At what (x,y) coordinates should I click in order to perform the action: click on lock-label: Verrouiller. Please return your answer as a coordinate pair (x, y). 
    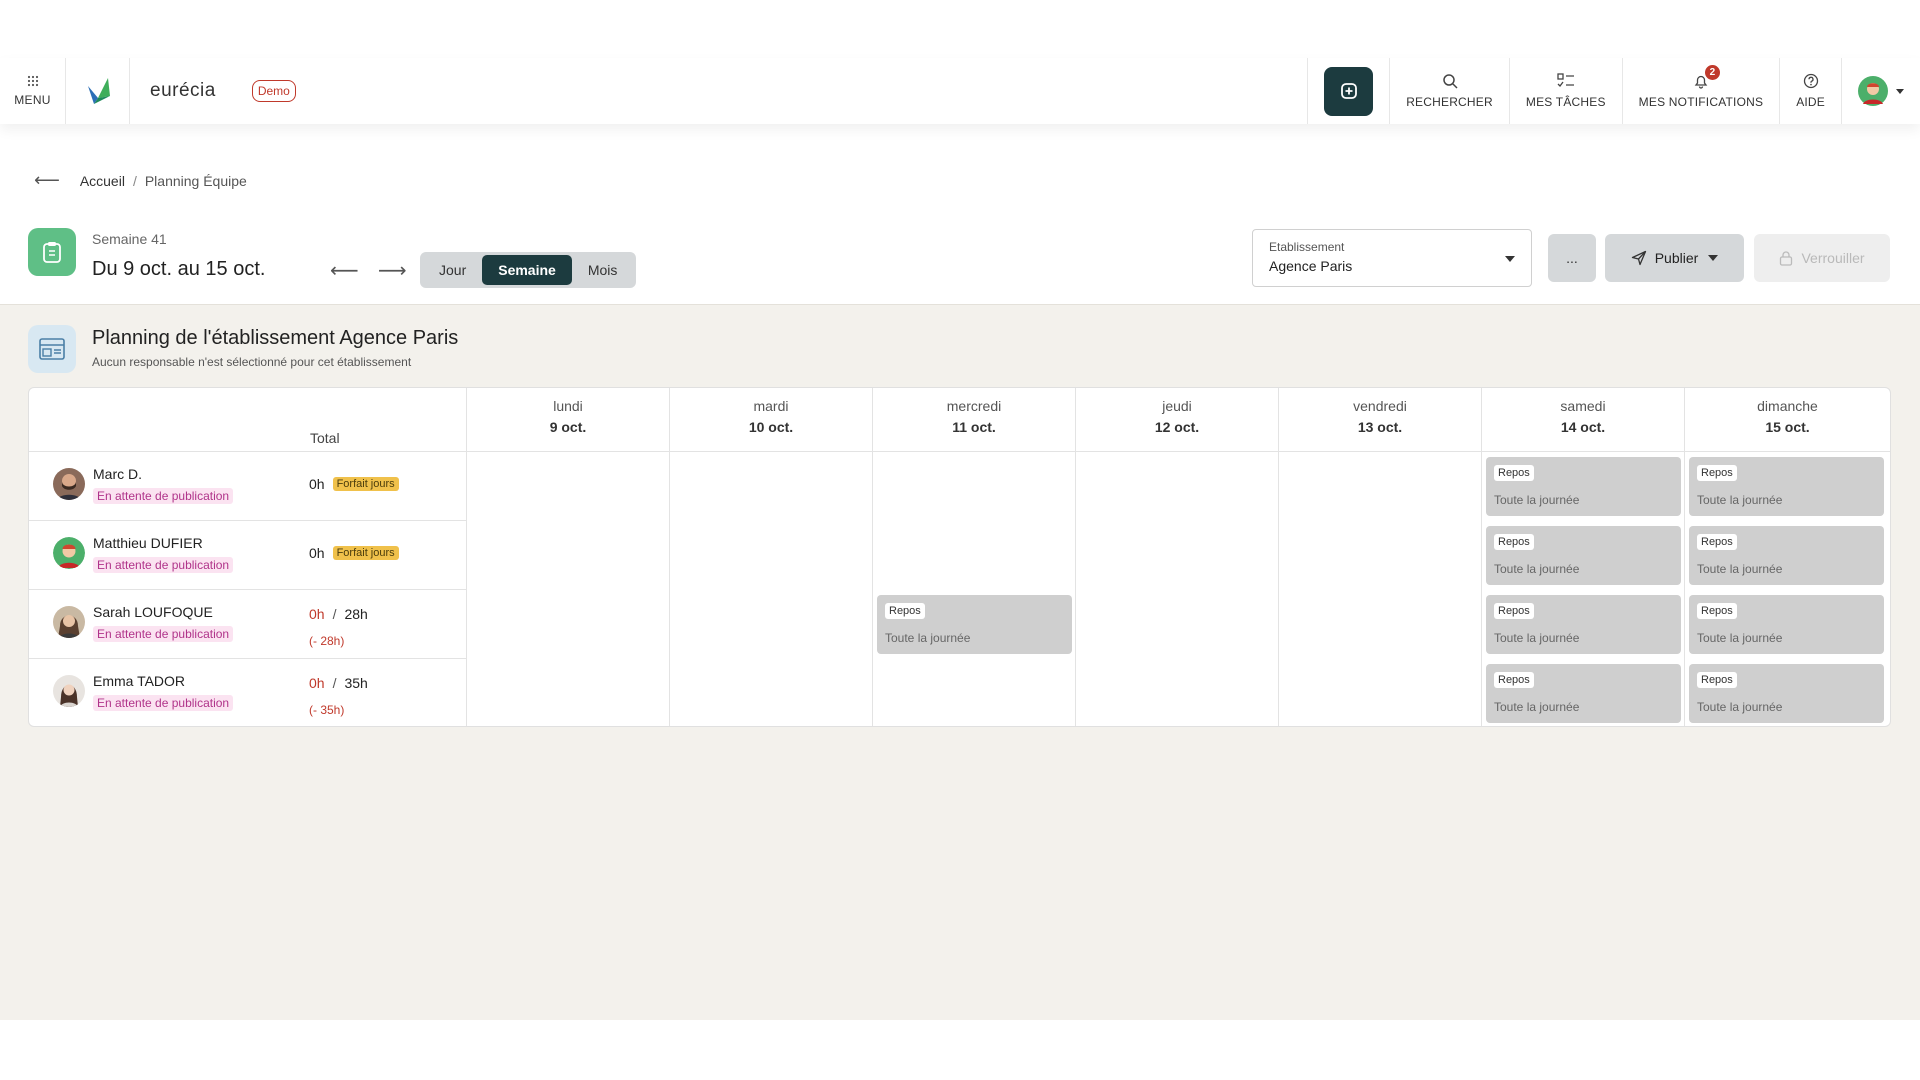
    Looking at the image, I should click on (1833, 258).